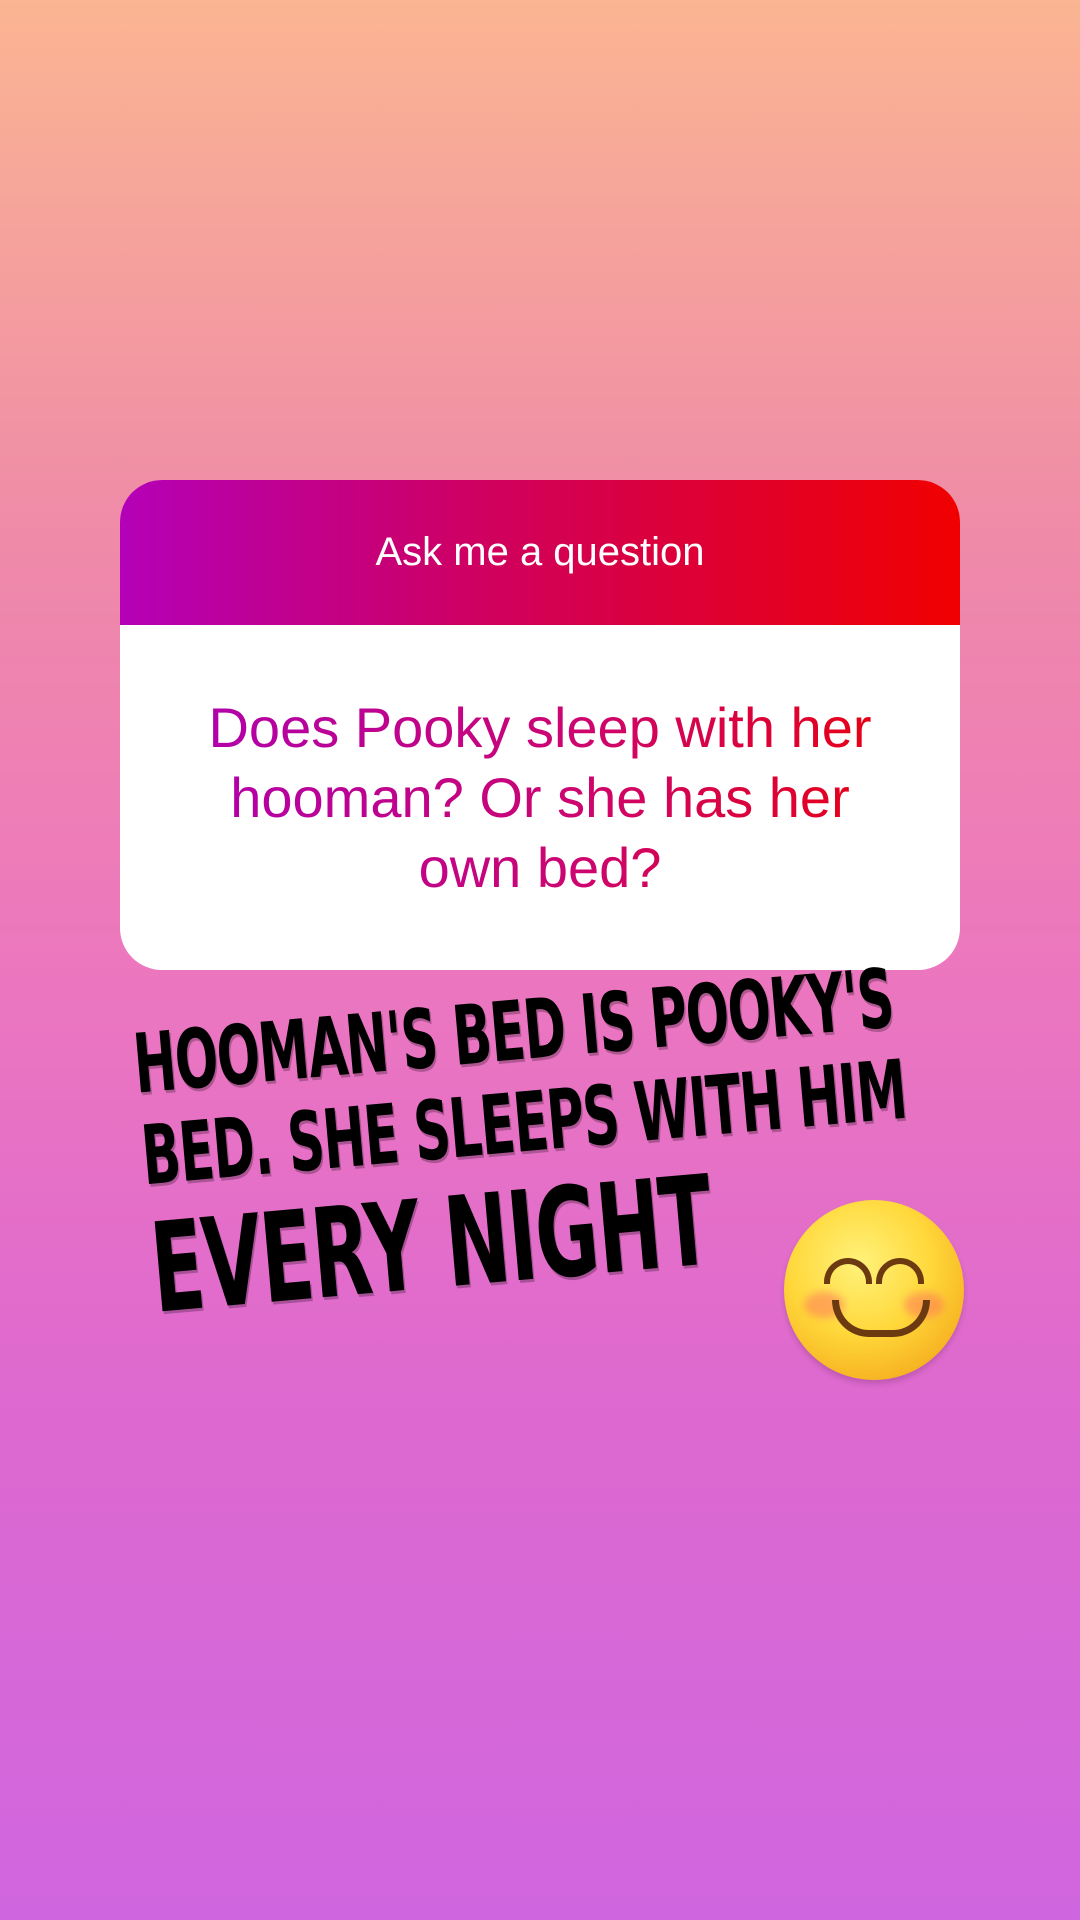 This screenshot has width=1080, height=1920. I want to click on question-sticker-header: Ask me a question, so click(540, 552).